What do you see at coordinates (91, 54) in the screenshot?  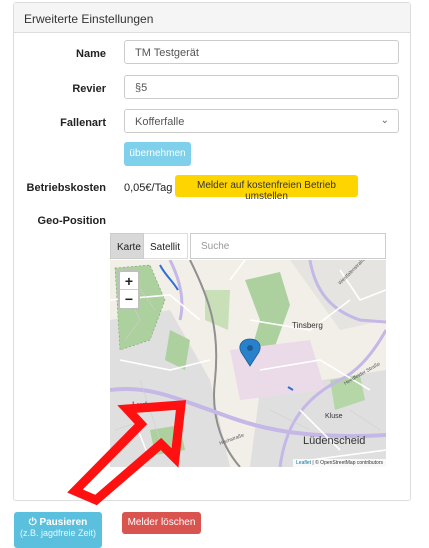 I see `name-label: Name` at bounding box center [91, 54].